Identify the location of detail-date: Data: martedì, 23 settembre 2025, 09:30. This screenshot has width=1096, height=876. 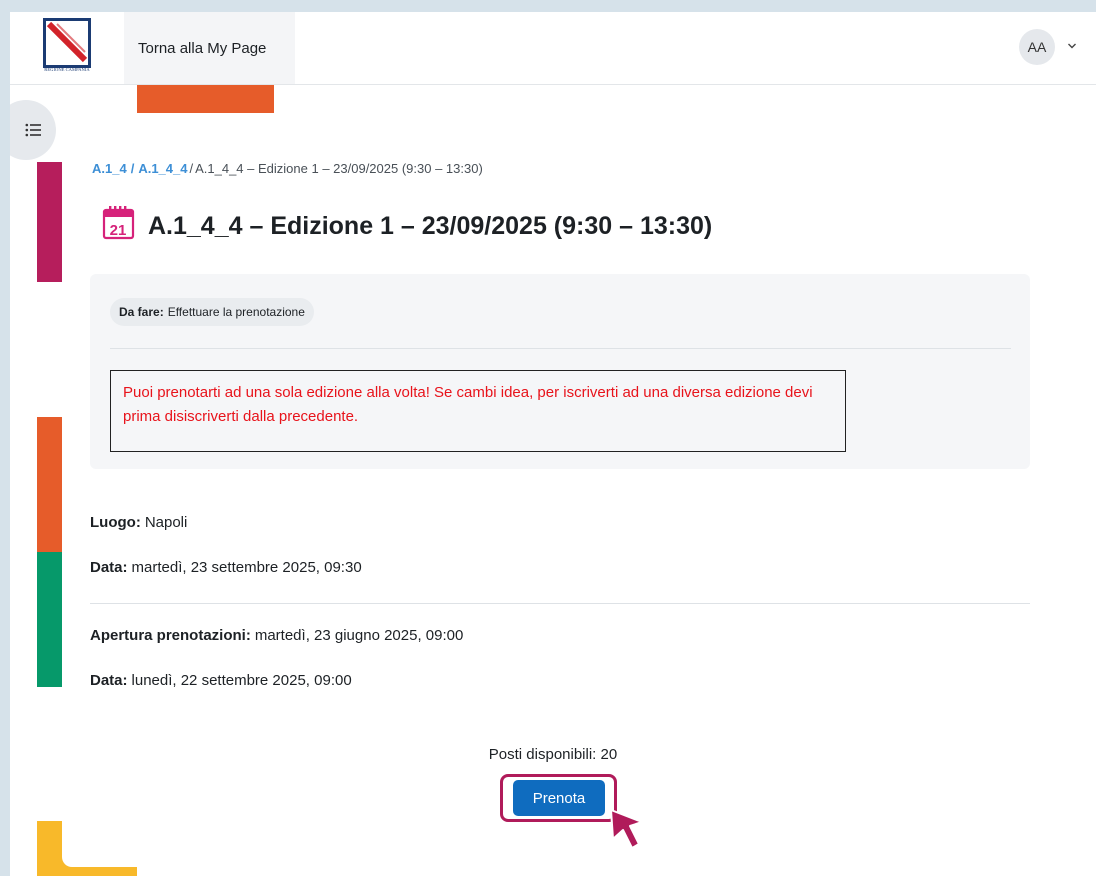
(226, 567).